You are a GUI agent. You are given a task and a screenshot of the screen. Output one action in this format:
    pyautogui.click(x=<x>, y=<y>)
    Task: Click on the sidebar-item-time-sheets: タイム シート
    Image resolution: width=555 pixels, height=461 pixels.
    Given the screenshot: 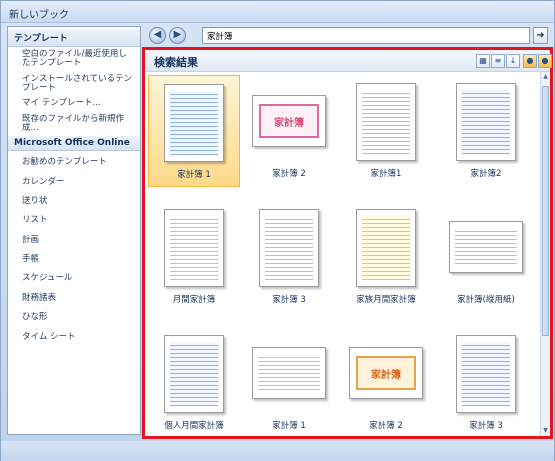 What is the action you would take?
    pyautogui.click(x=74, y=337)
    